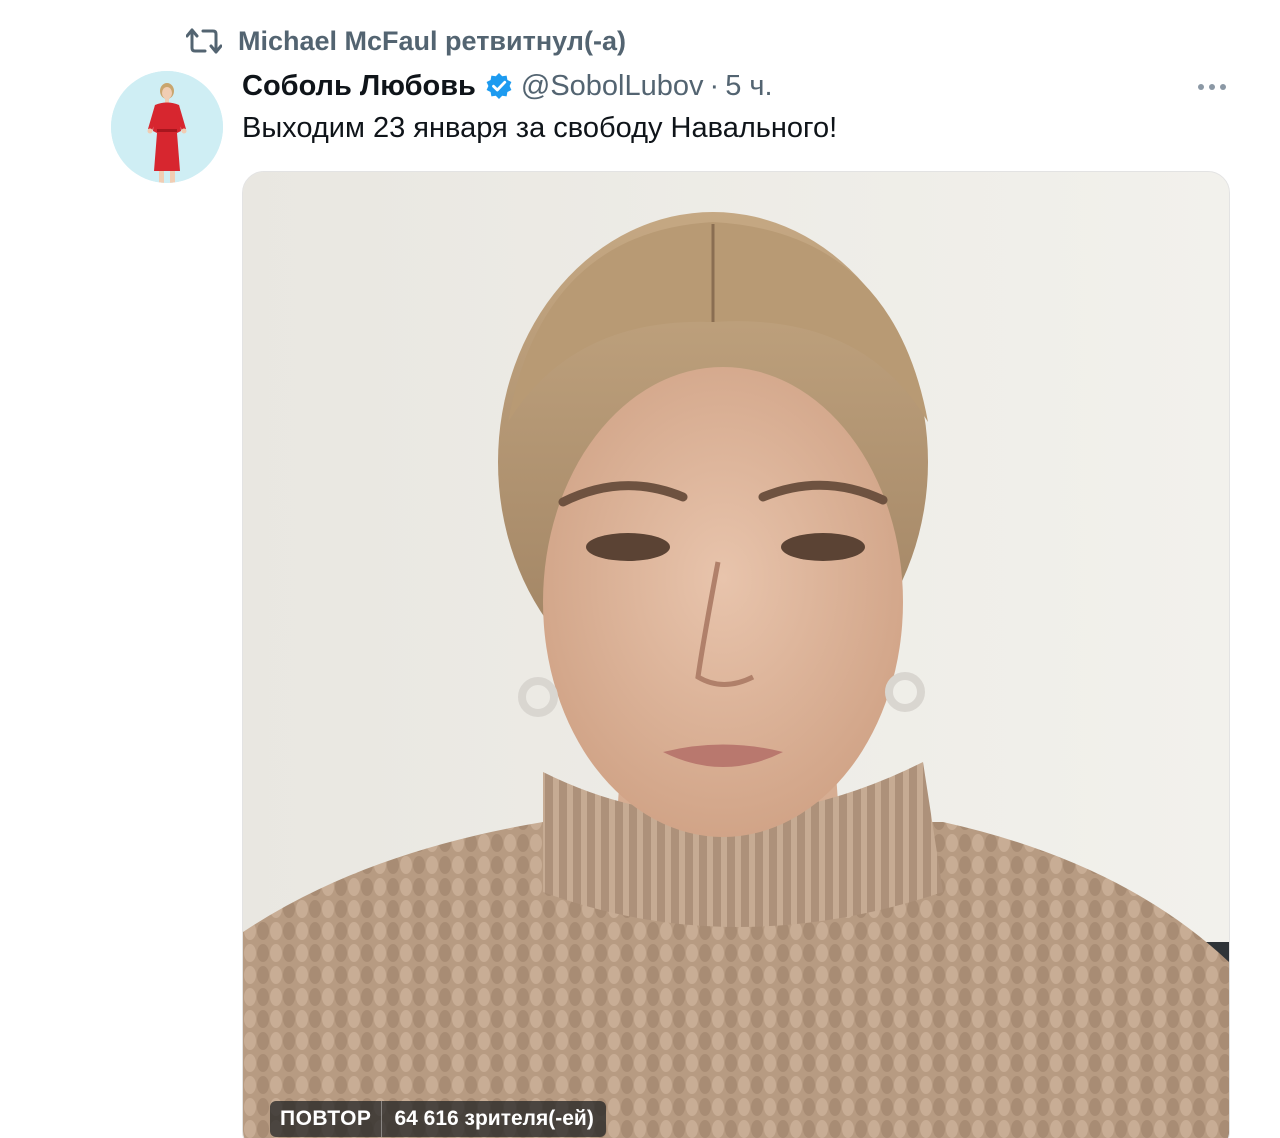 This screenshot has height=1138, width=1280. What do you see at coordinates (493, 1119) in the screenshot?
I see `viewers-count-badge: 64 616 зрителя(-ей)` at bounding box center [493, 1119].